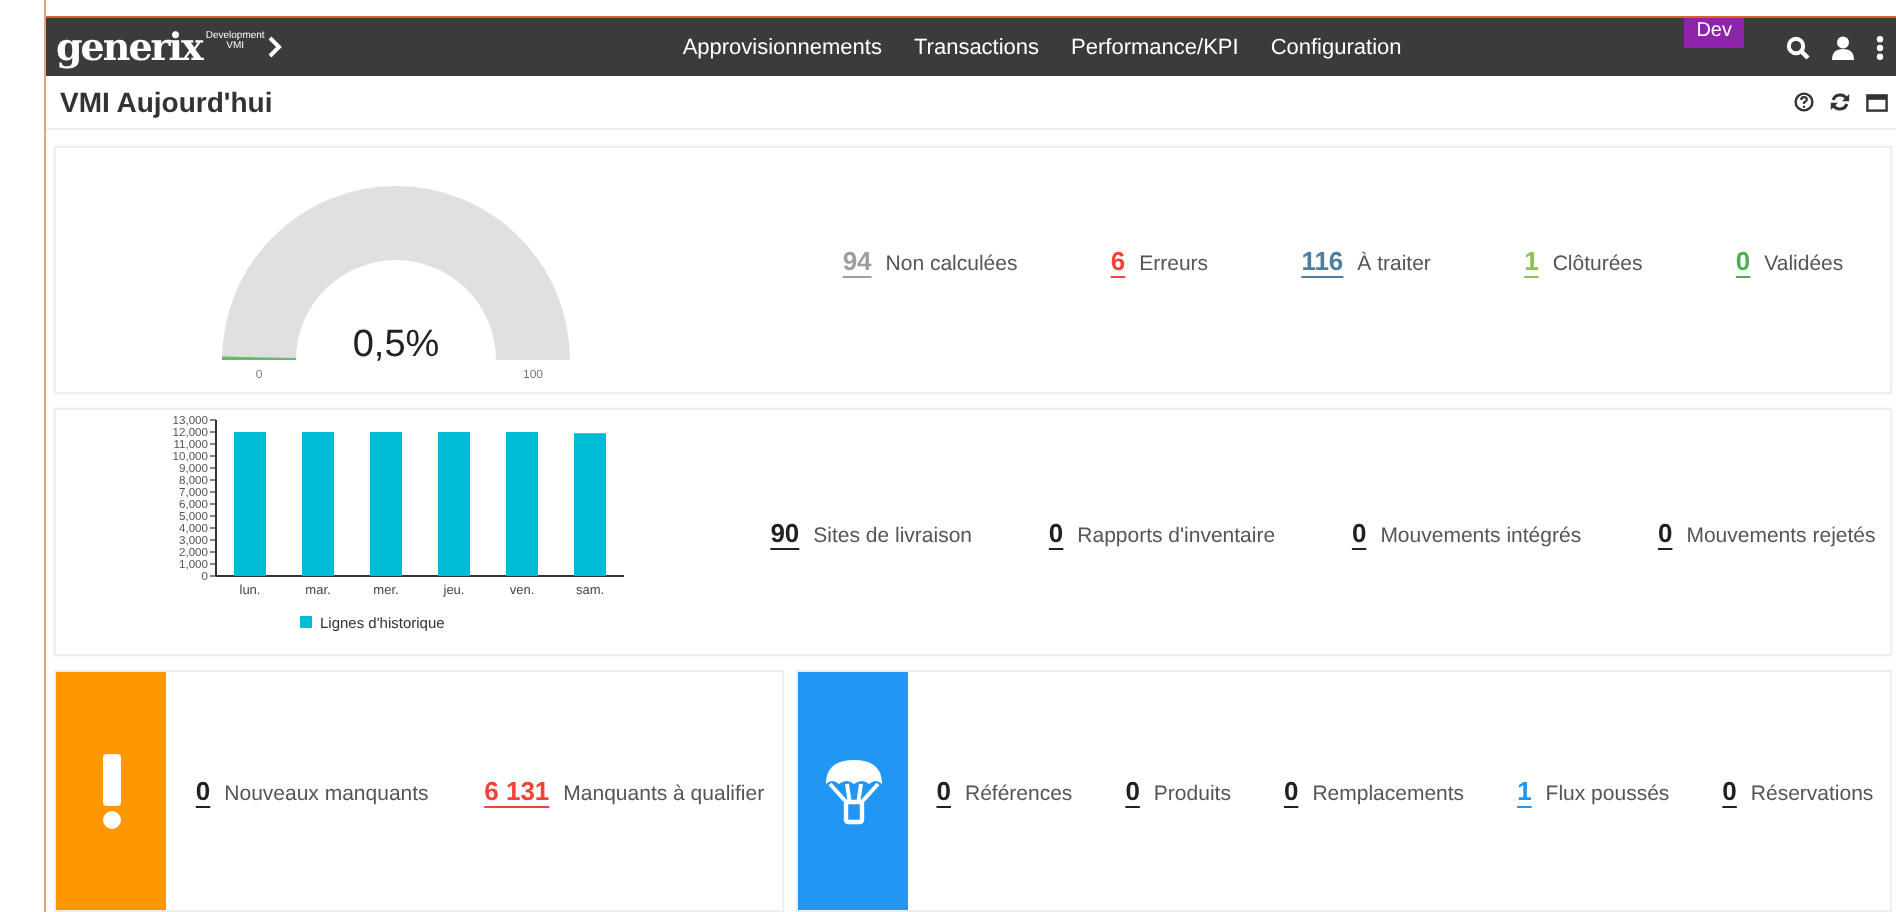 The image size is (1896, 912). What do you see at coordinates (1714, 33) in the screenshot?
I see `environment-badge: Dev` at bounding box center [1714, 33].